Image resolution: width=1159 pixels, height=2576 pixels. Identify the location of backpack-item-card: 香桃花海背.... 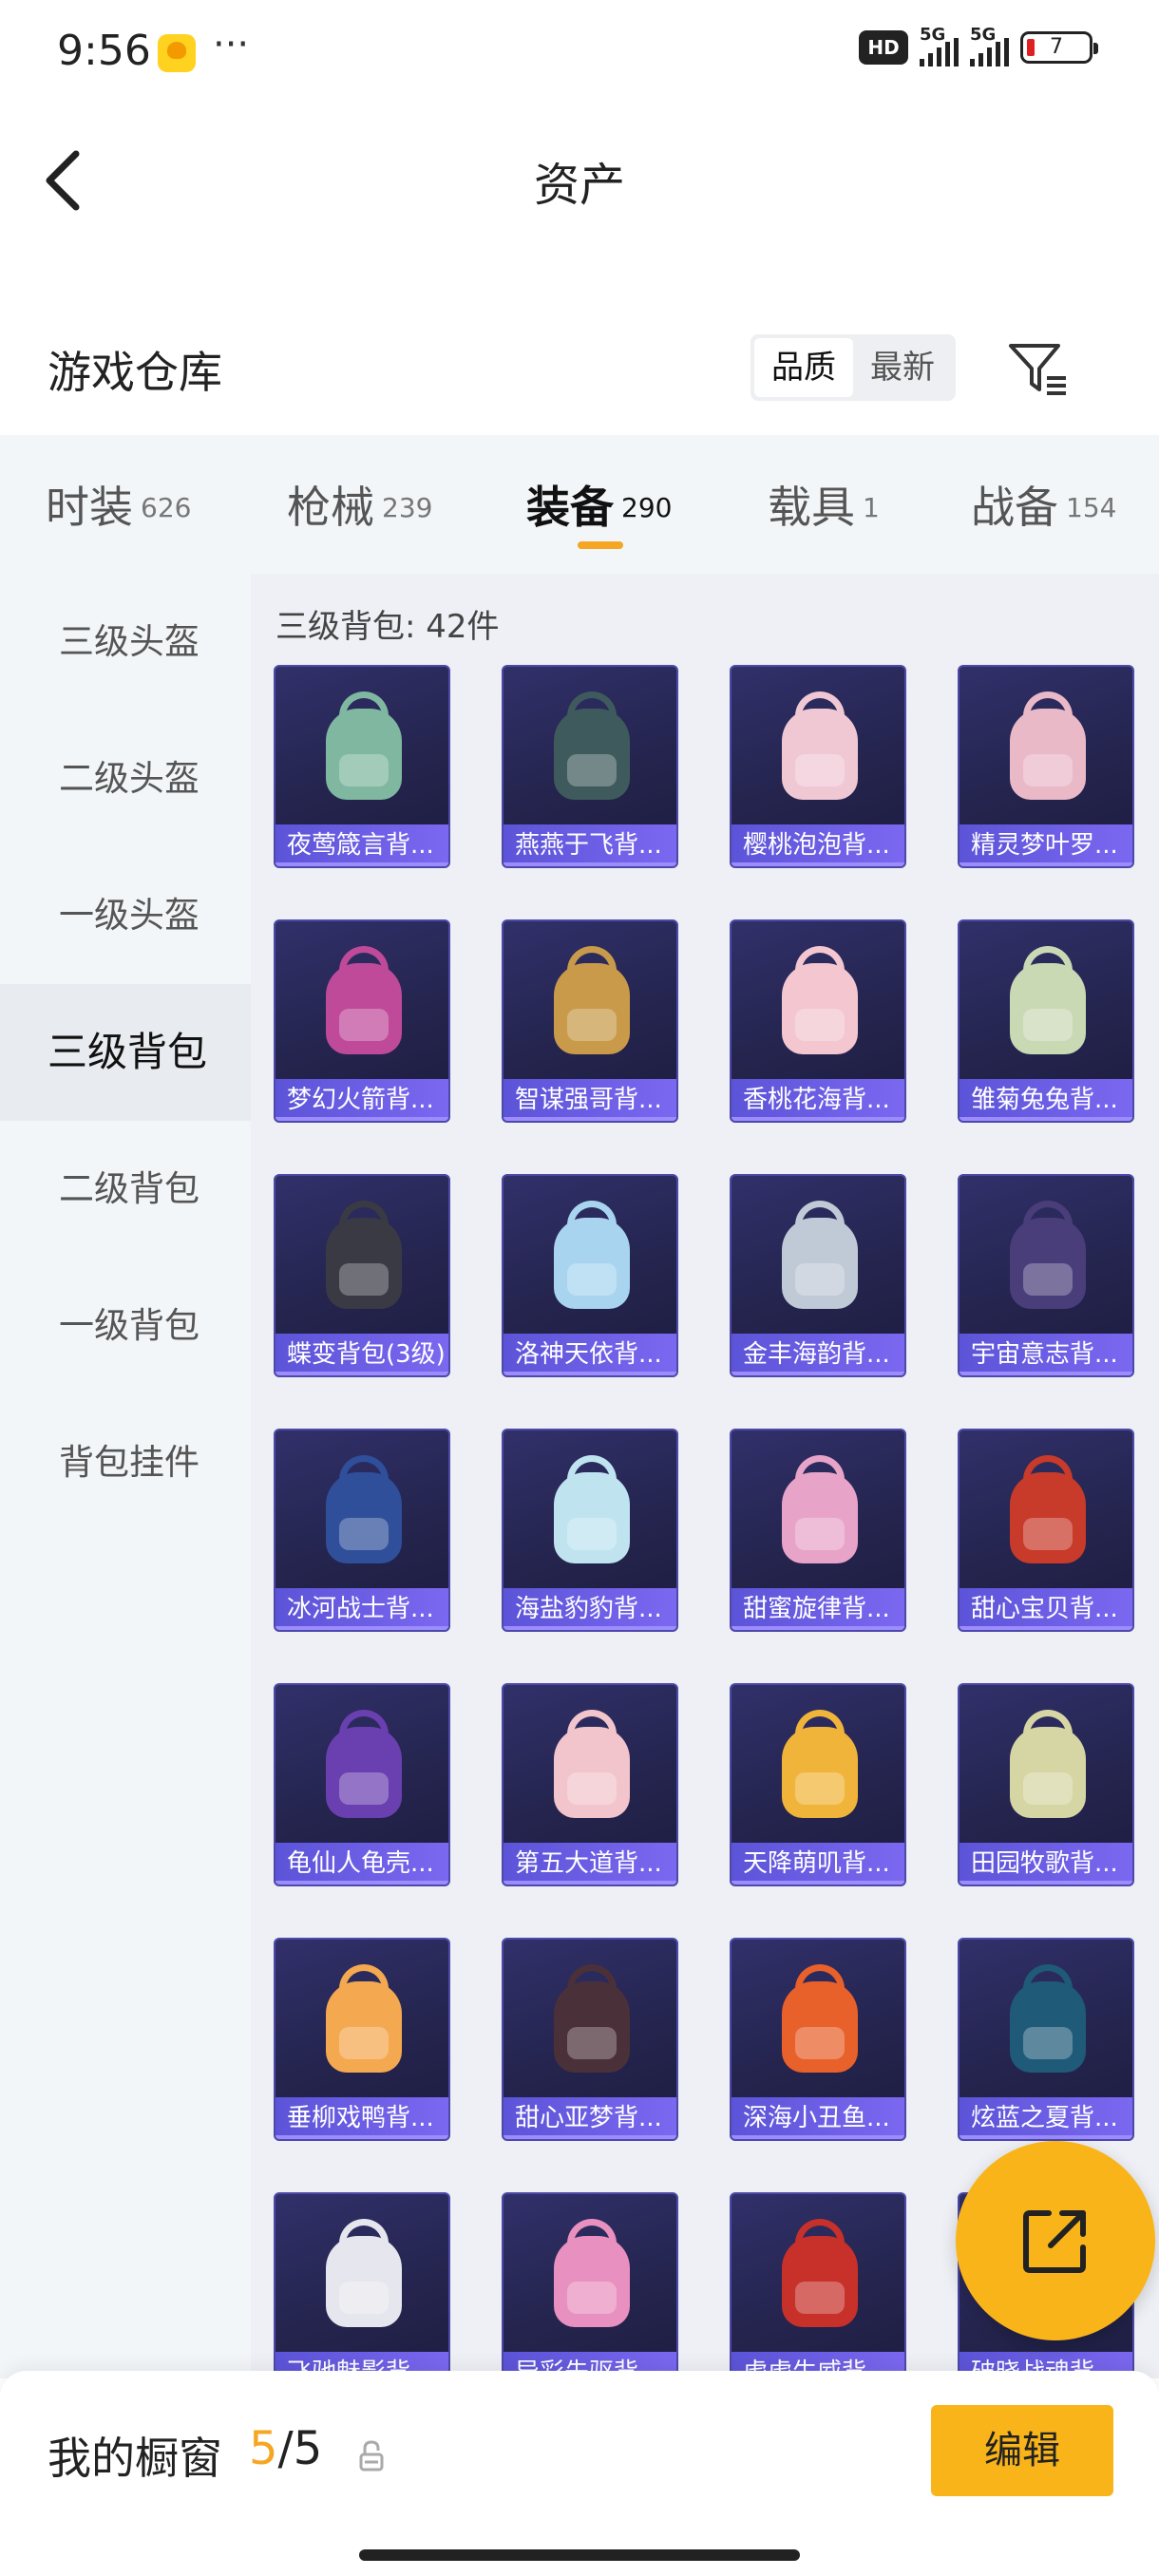
(818, 1021).